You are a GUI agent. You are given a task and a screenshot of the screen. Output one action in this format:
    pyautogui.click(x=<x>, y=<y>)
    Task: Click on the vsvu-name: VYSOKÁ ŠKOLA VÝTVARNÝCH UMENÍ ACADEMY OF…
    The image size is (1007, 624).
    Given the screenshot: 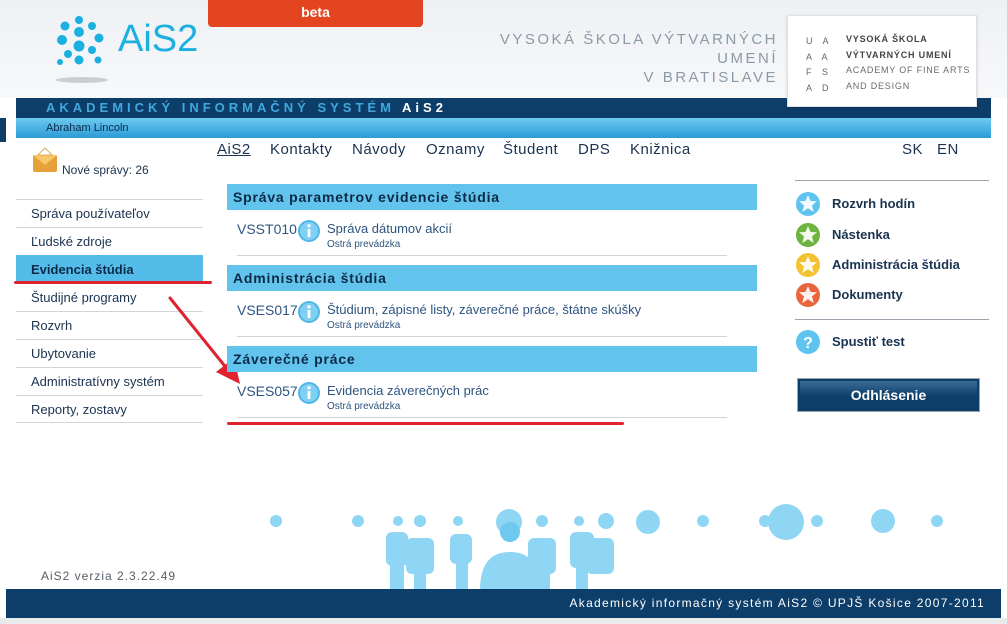 What is the action you would take?
    pyautogui.click(x=908, y=63)
    